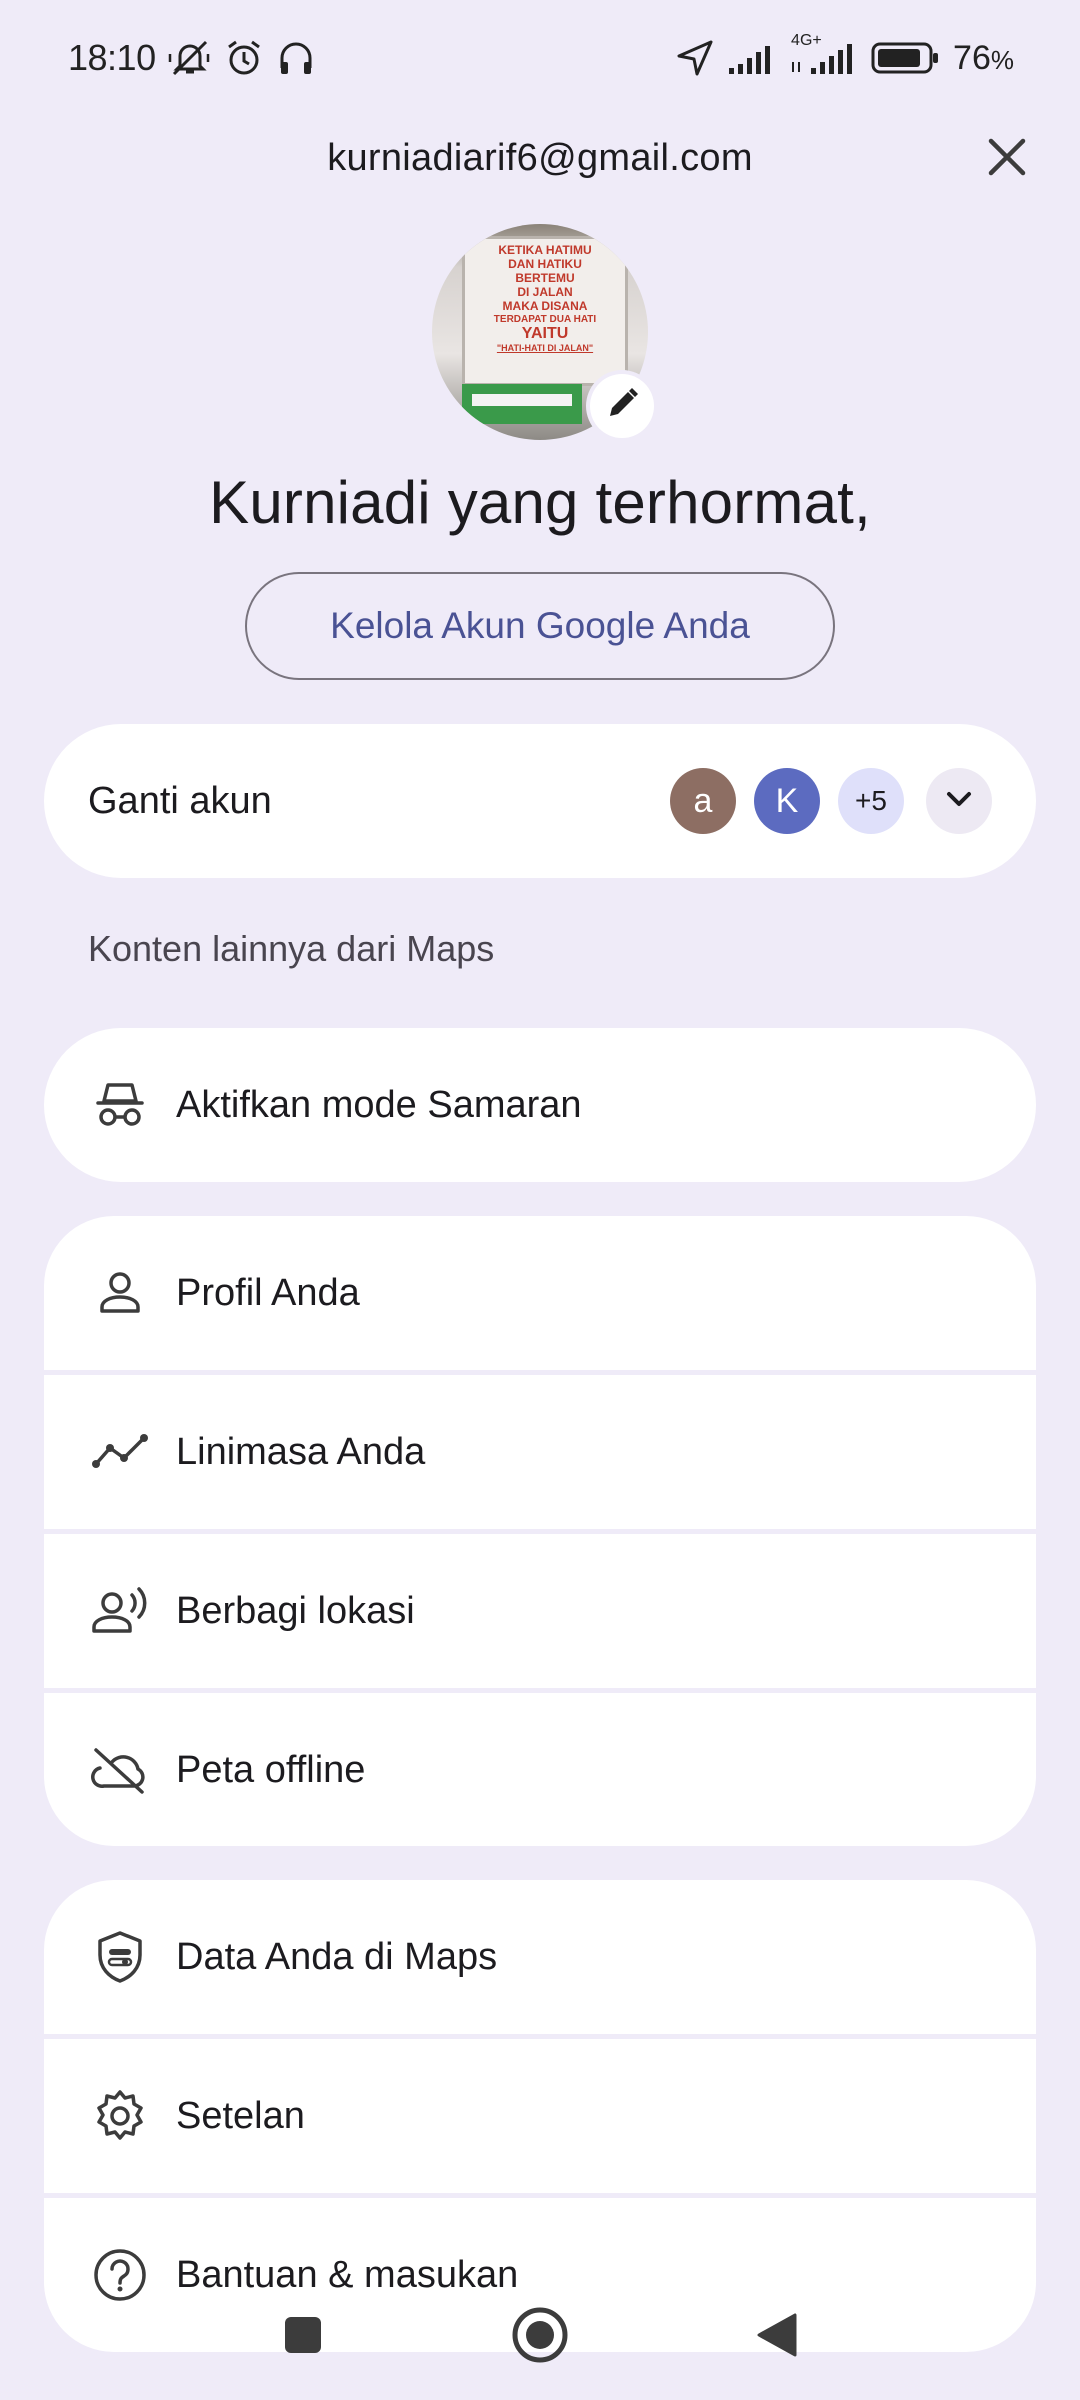 Image resolution: width=1080 pixels, height=2400 pixels. I want to click on avatar-caption-line: YAITU, so click(545, 333).